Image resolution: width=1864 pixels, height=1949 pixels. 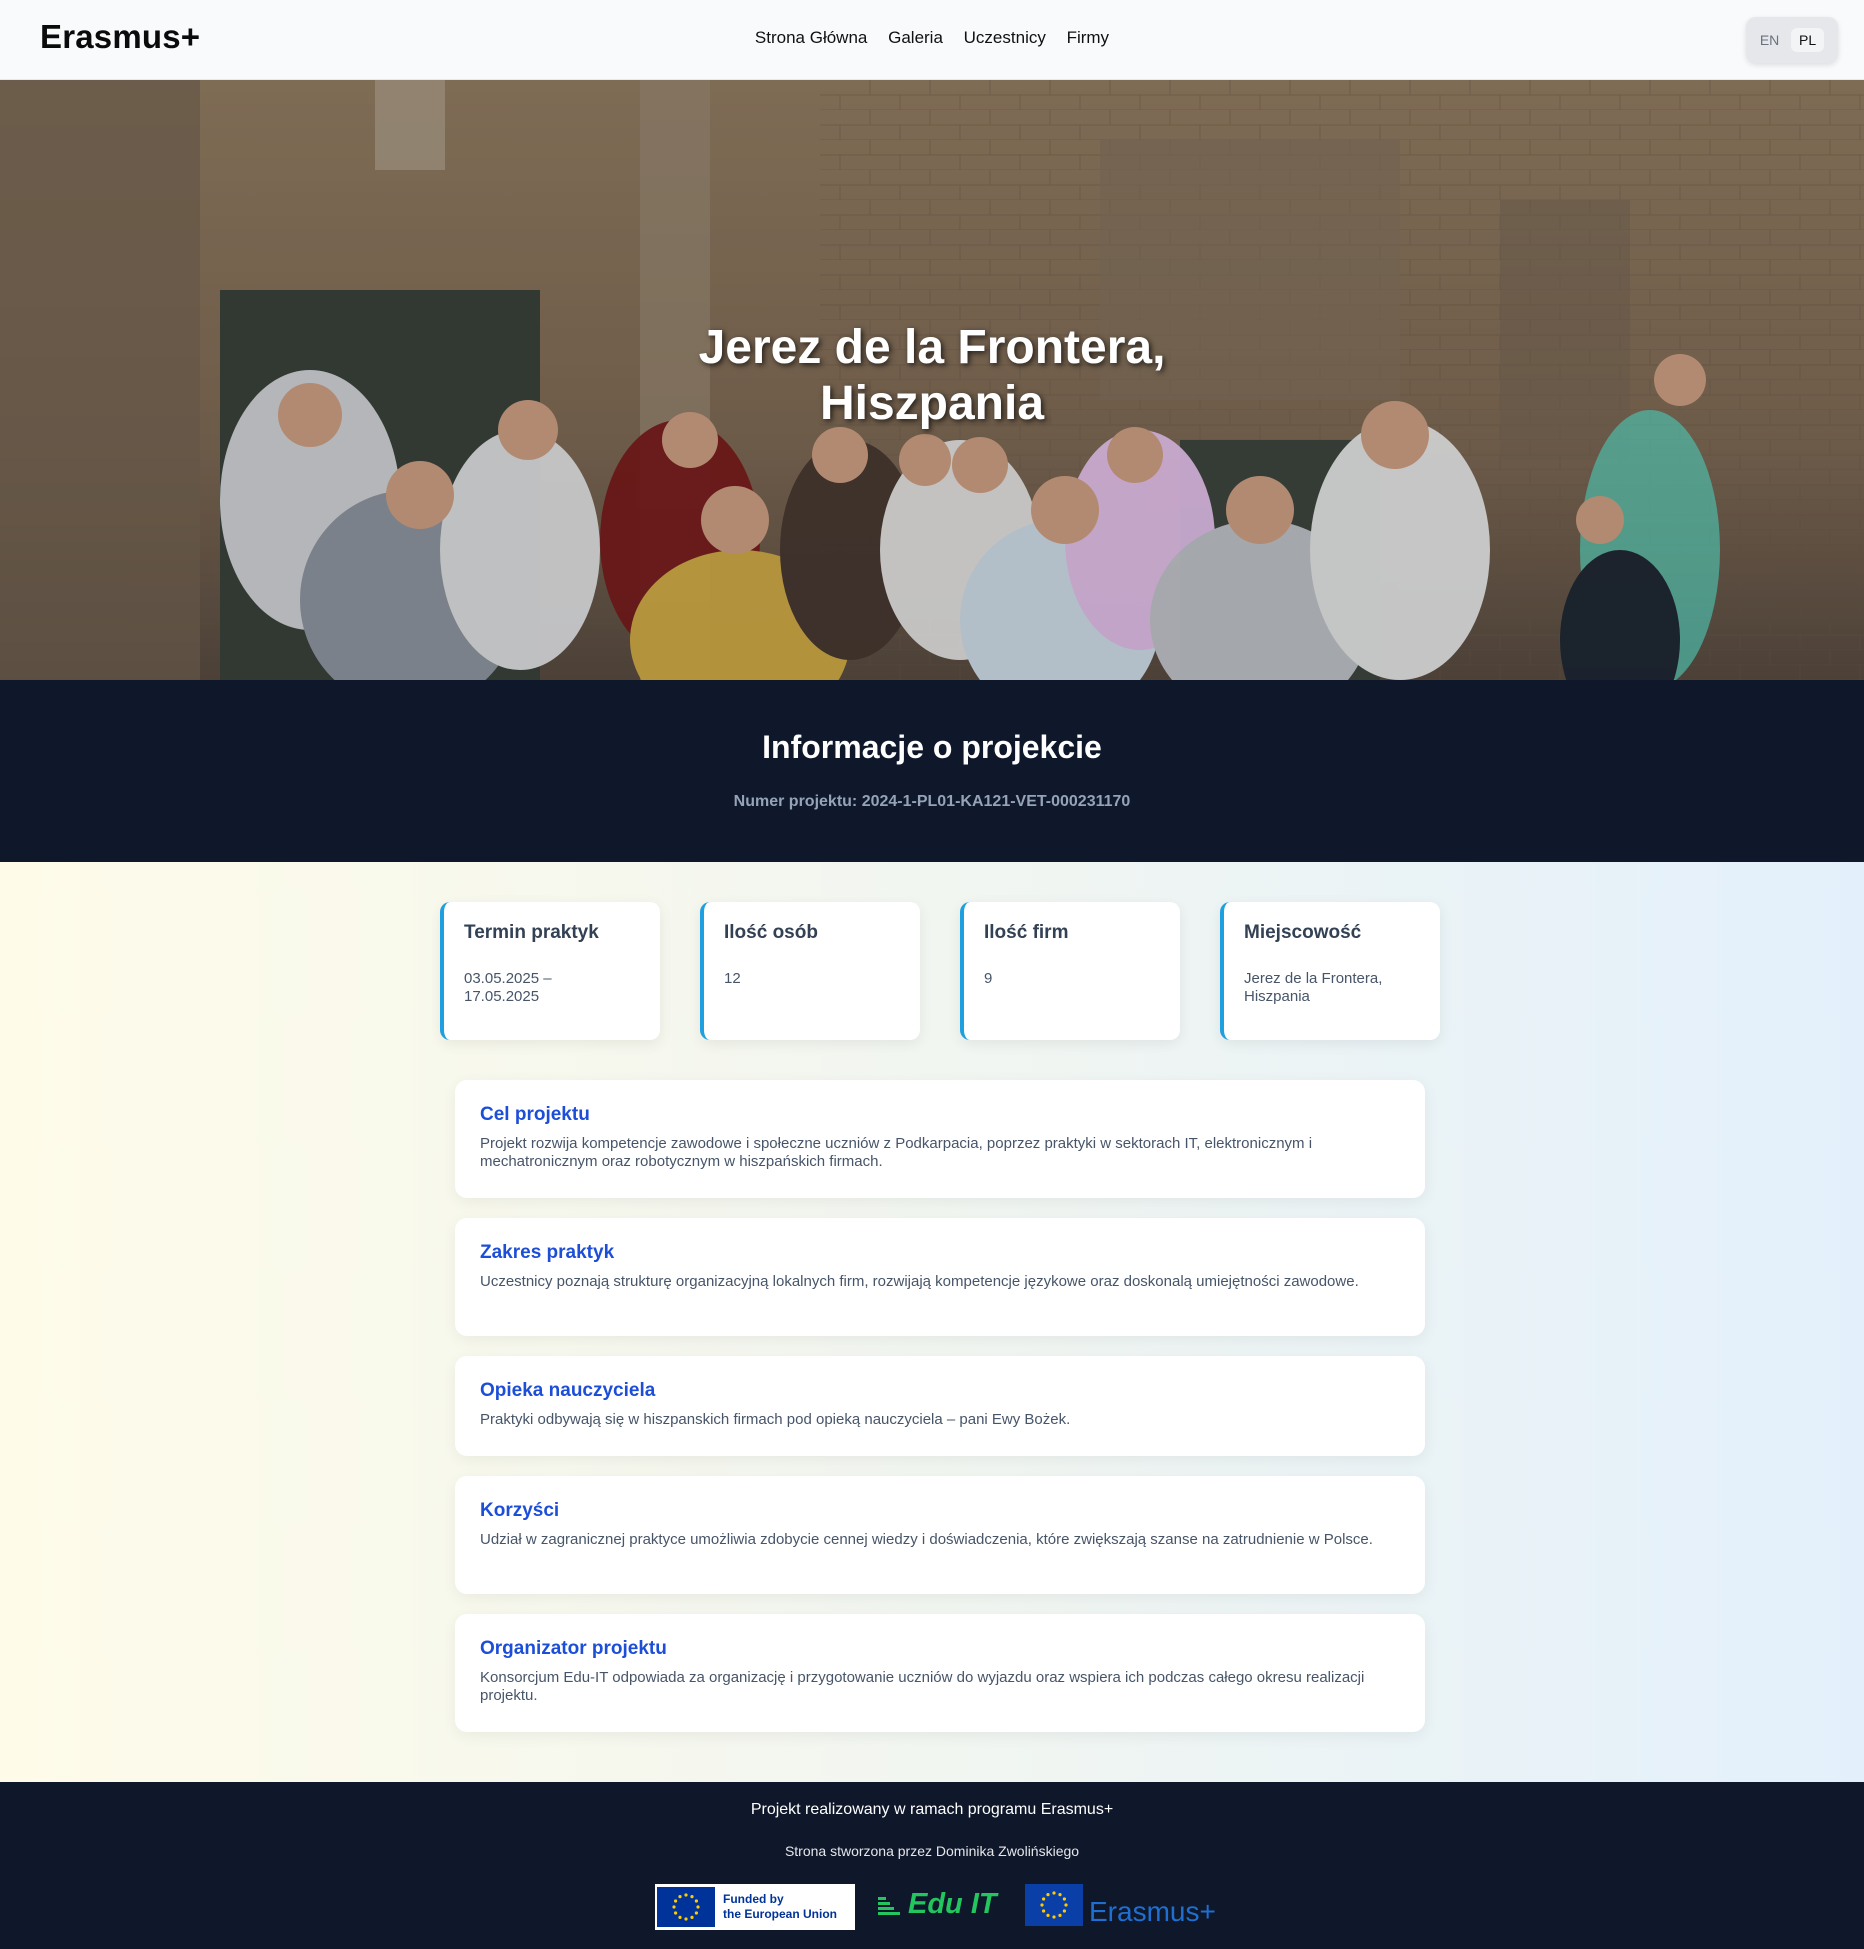 What do you see at coordinates (508, 987) in the screenshot?
I see `stat-value: 03.05.2025 – 17.05.2025` at bounding box center [508, 987].